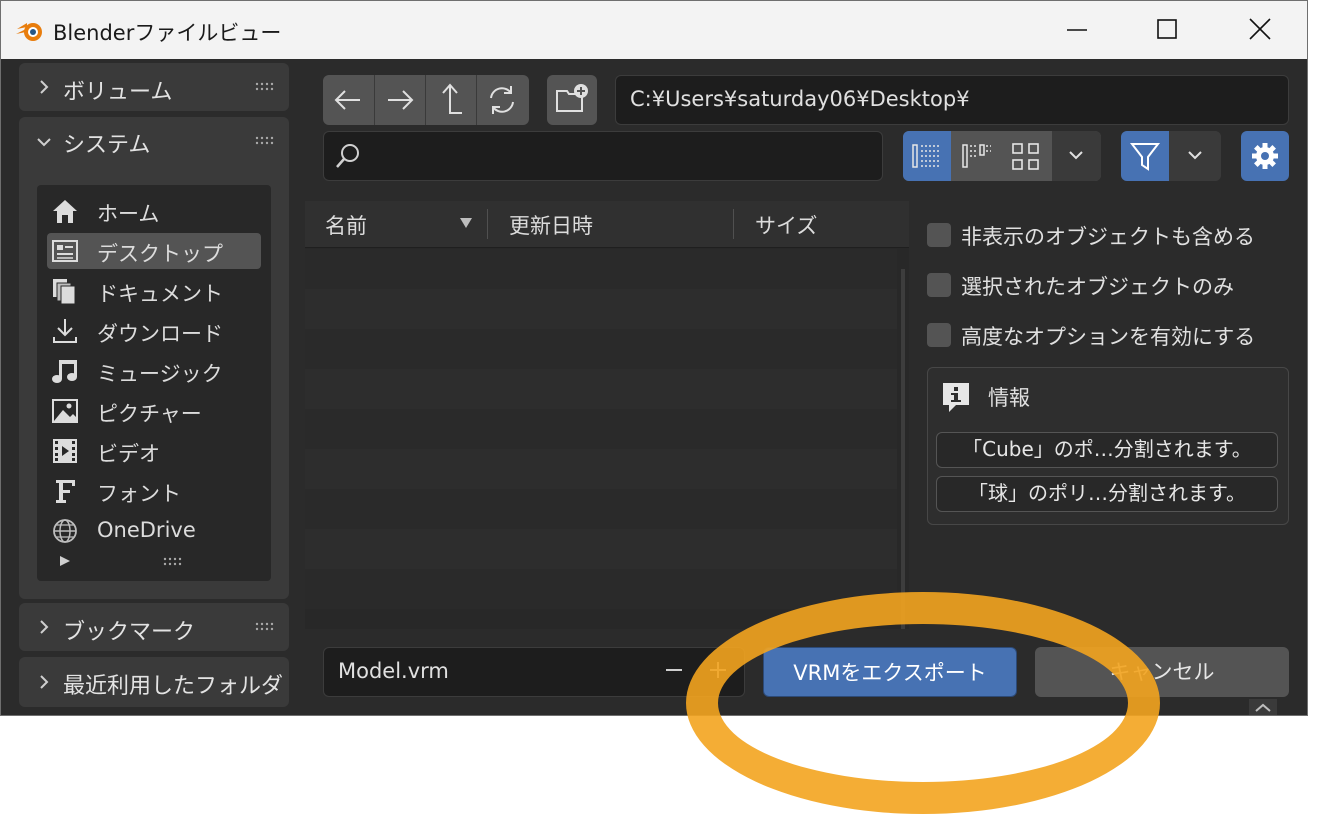 This screenshot has width=1320, height=814. I want to click on directory-path-input: C:¥Users¥saturday06¥Desktop¥, so click(952, 100).